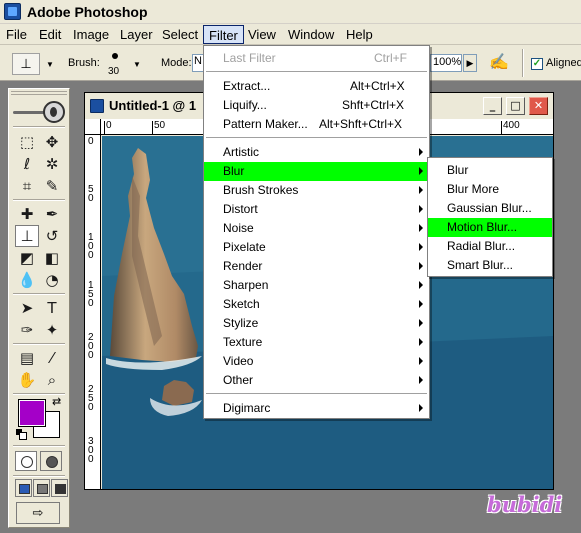 This screenshot has height=533, width=581. Describe the element at coordinates (316, 228) in the screenshot. I see `menu-item-noise: Noise` at that location.